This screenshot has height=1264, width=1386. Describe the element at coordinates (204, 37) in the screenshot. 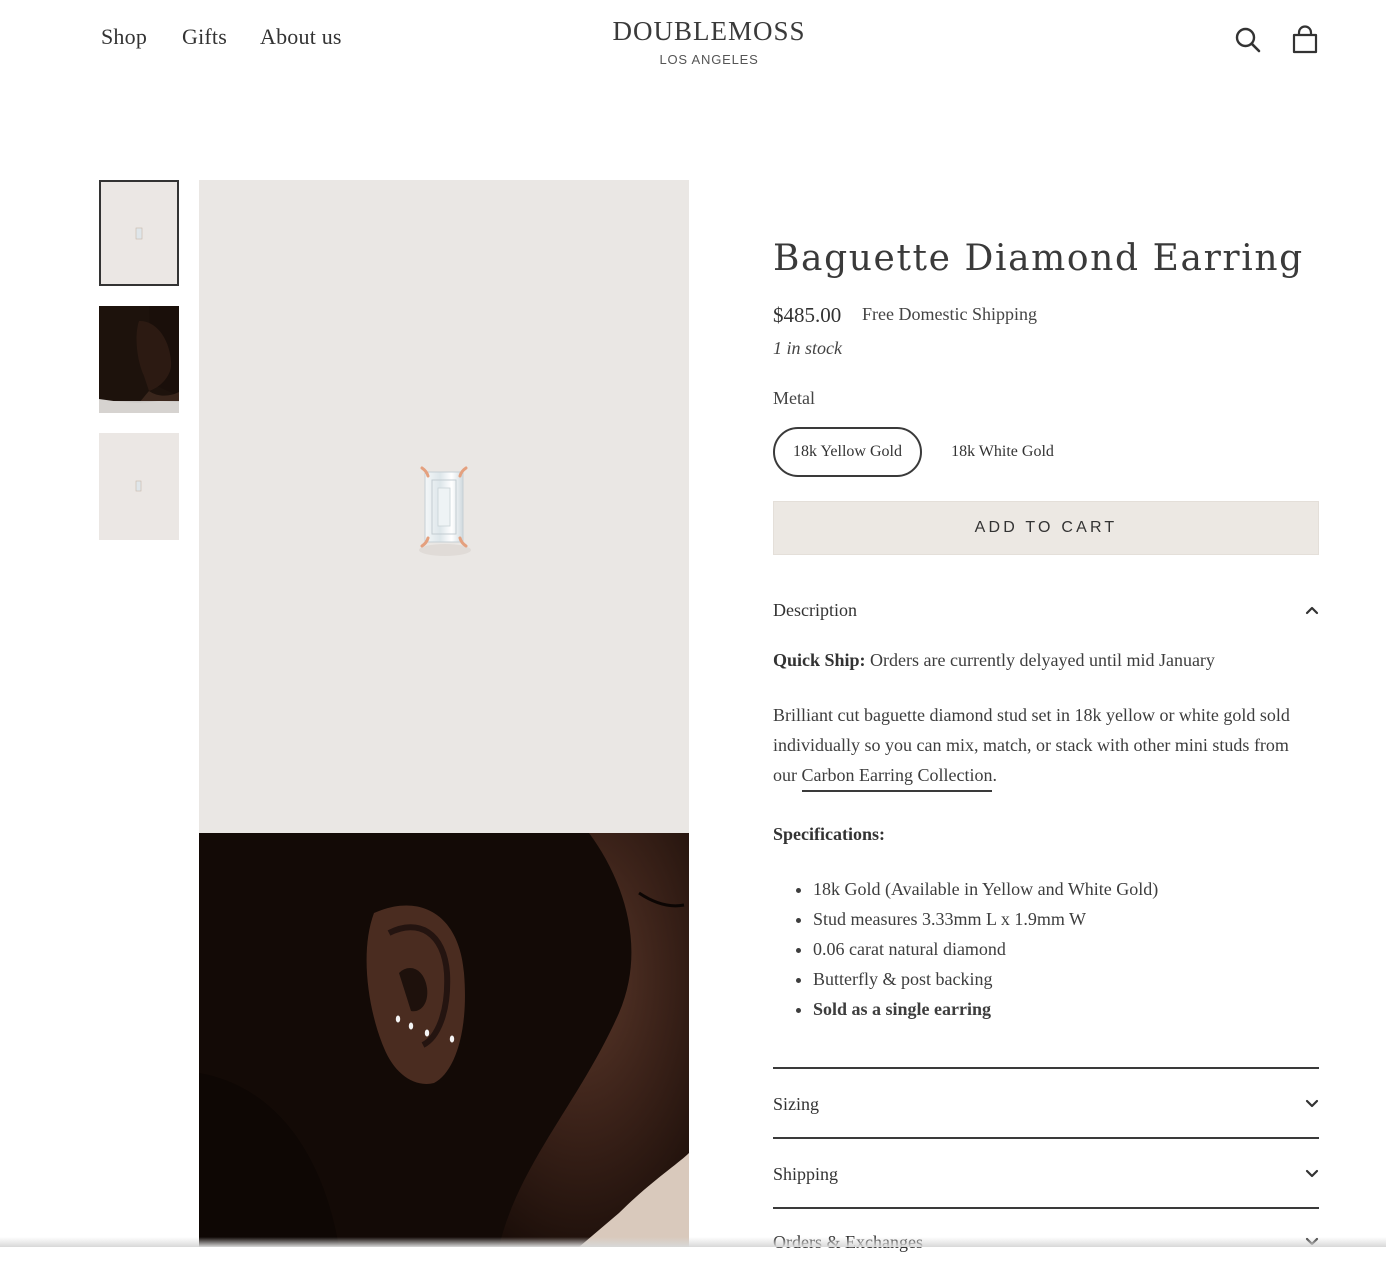

I see `nav-gifts: Gifts` at that location.